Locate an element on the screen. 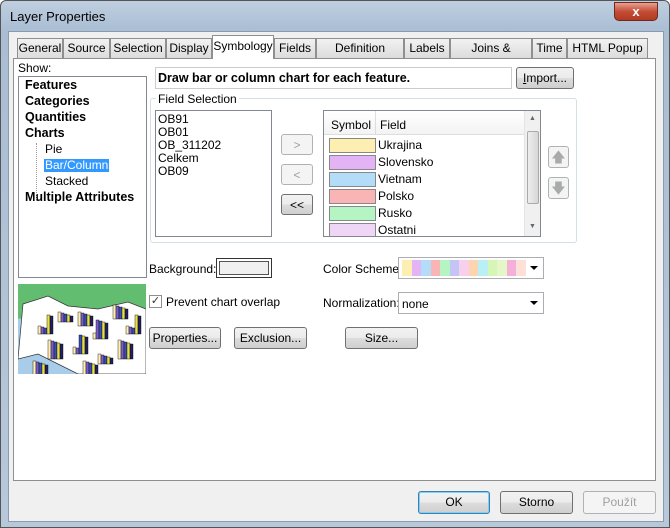 The image size is (670, 528). selected-field-row: Polsko is located at coordinates (429, 196).